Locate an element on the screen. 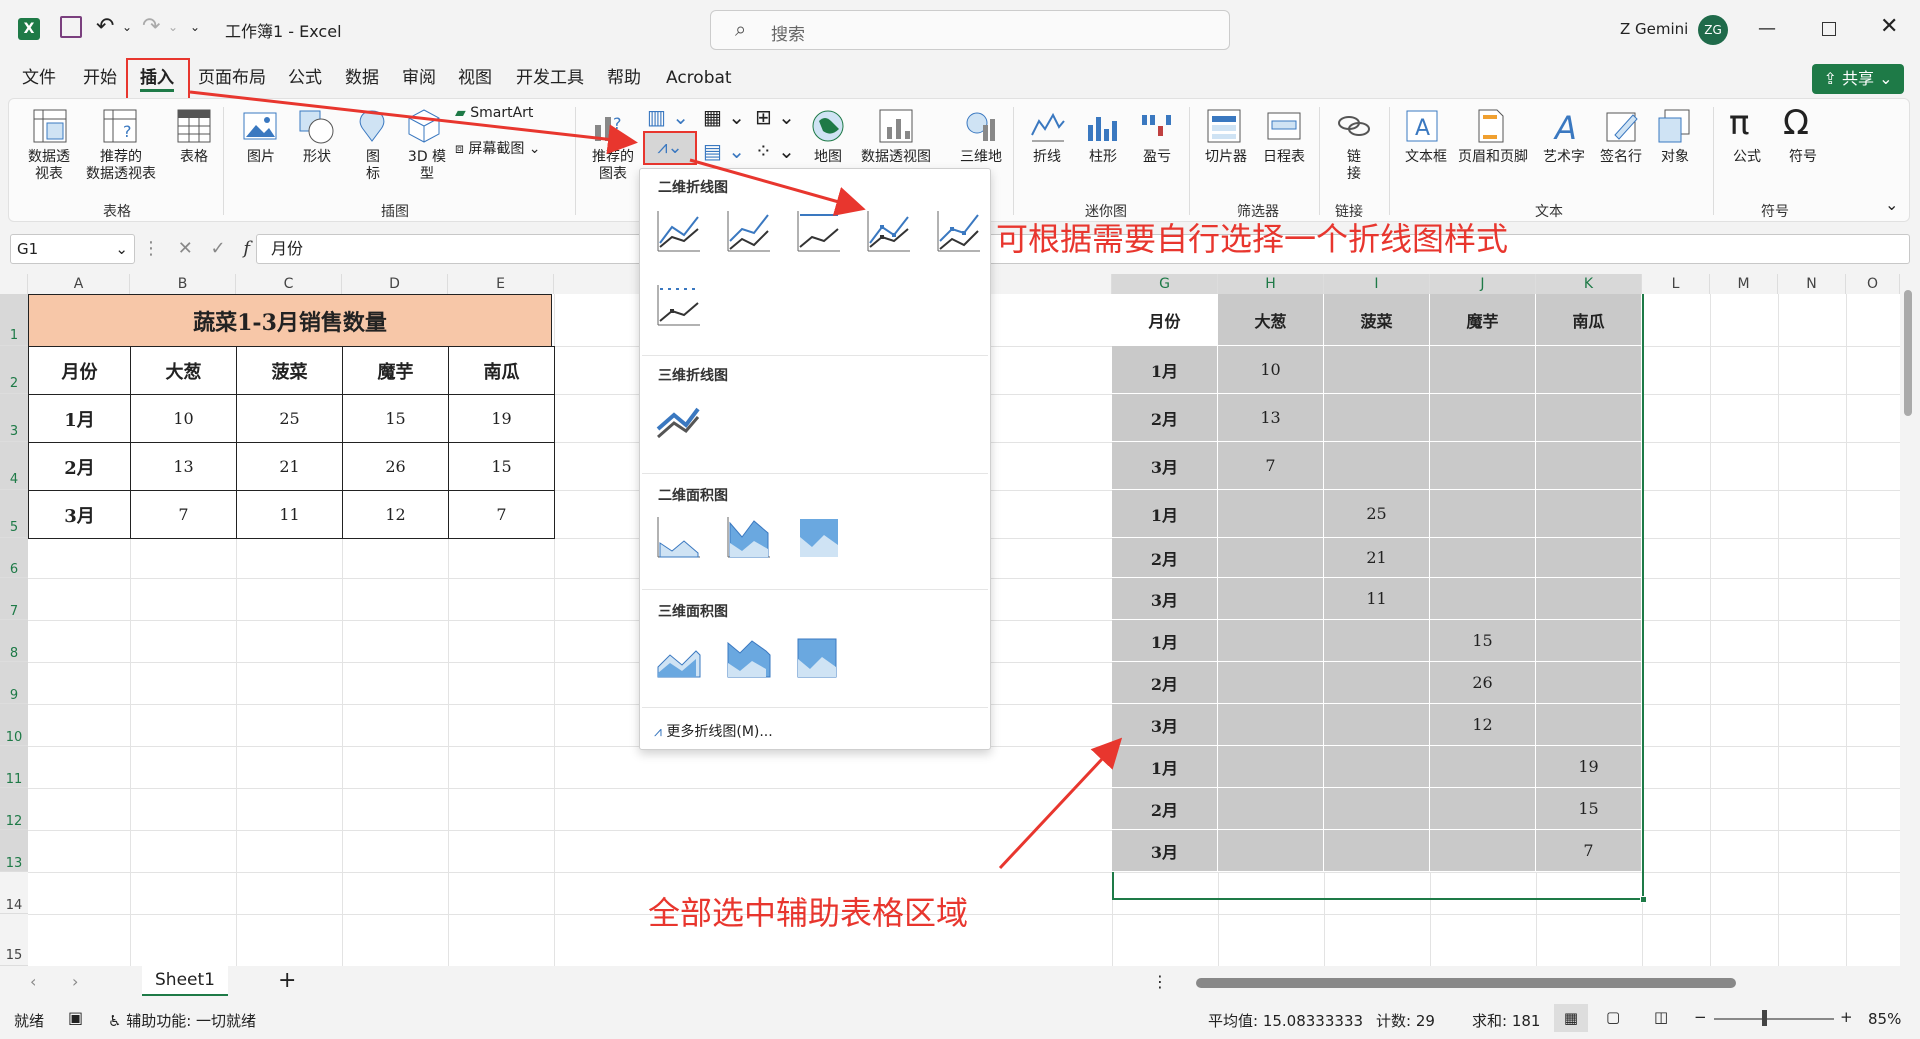  restore-button is located at coordinates (1829, 29).